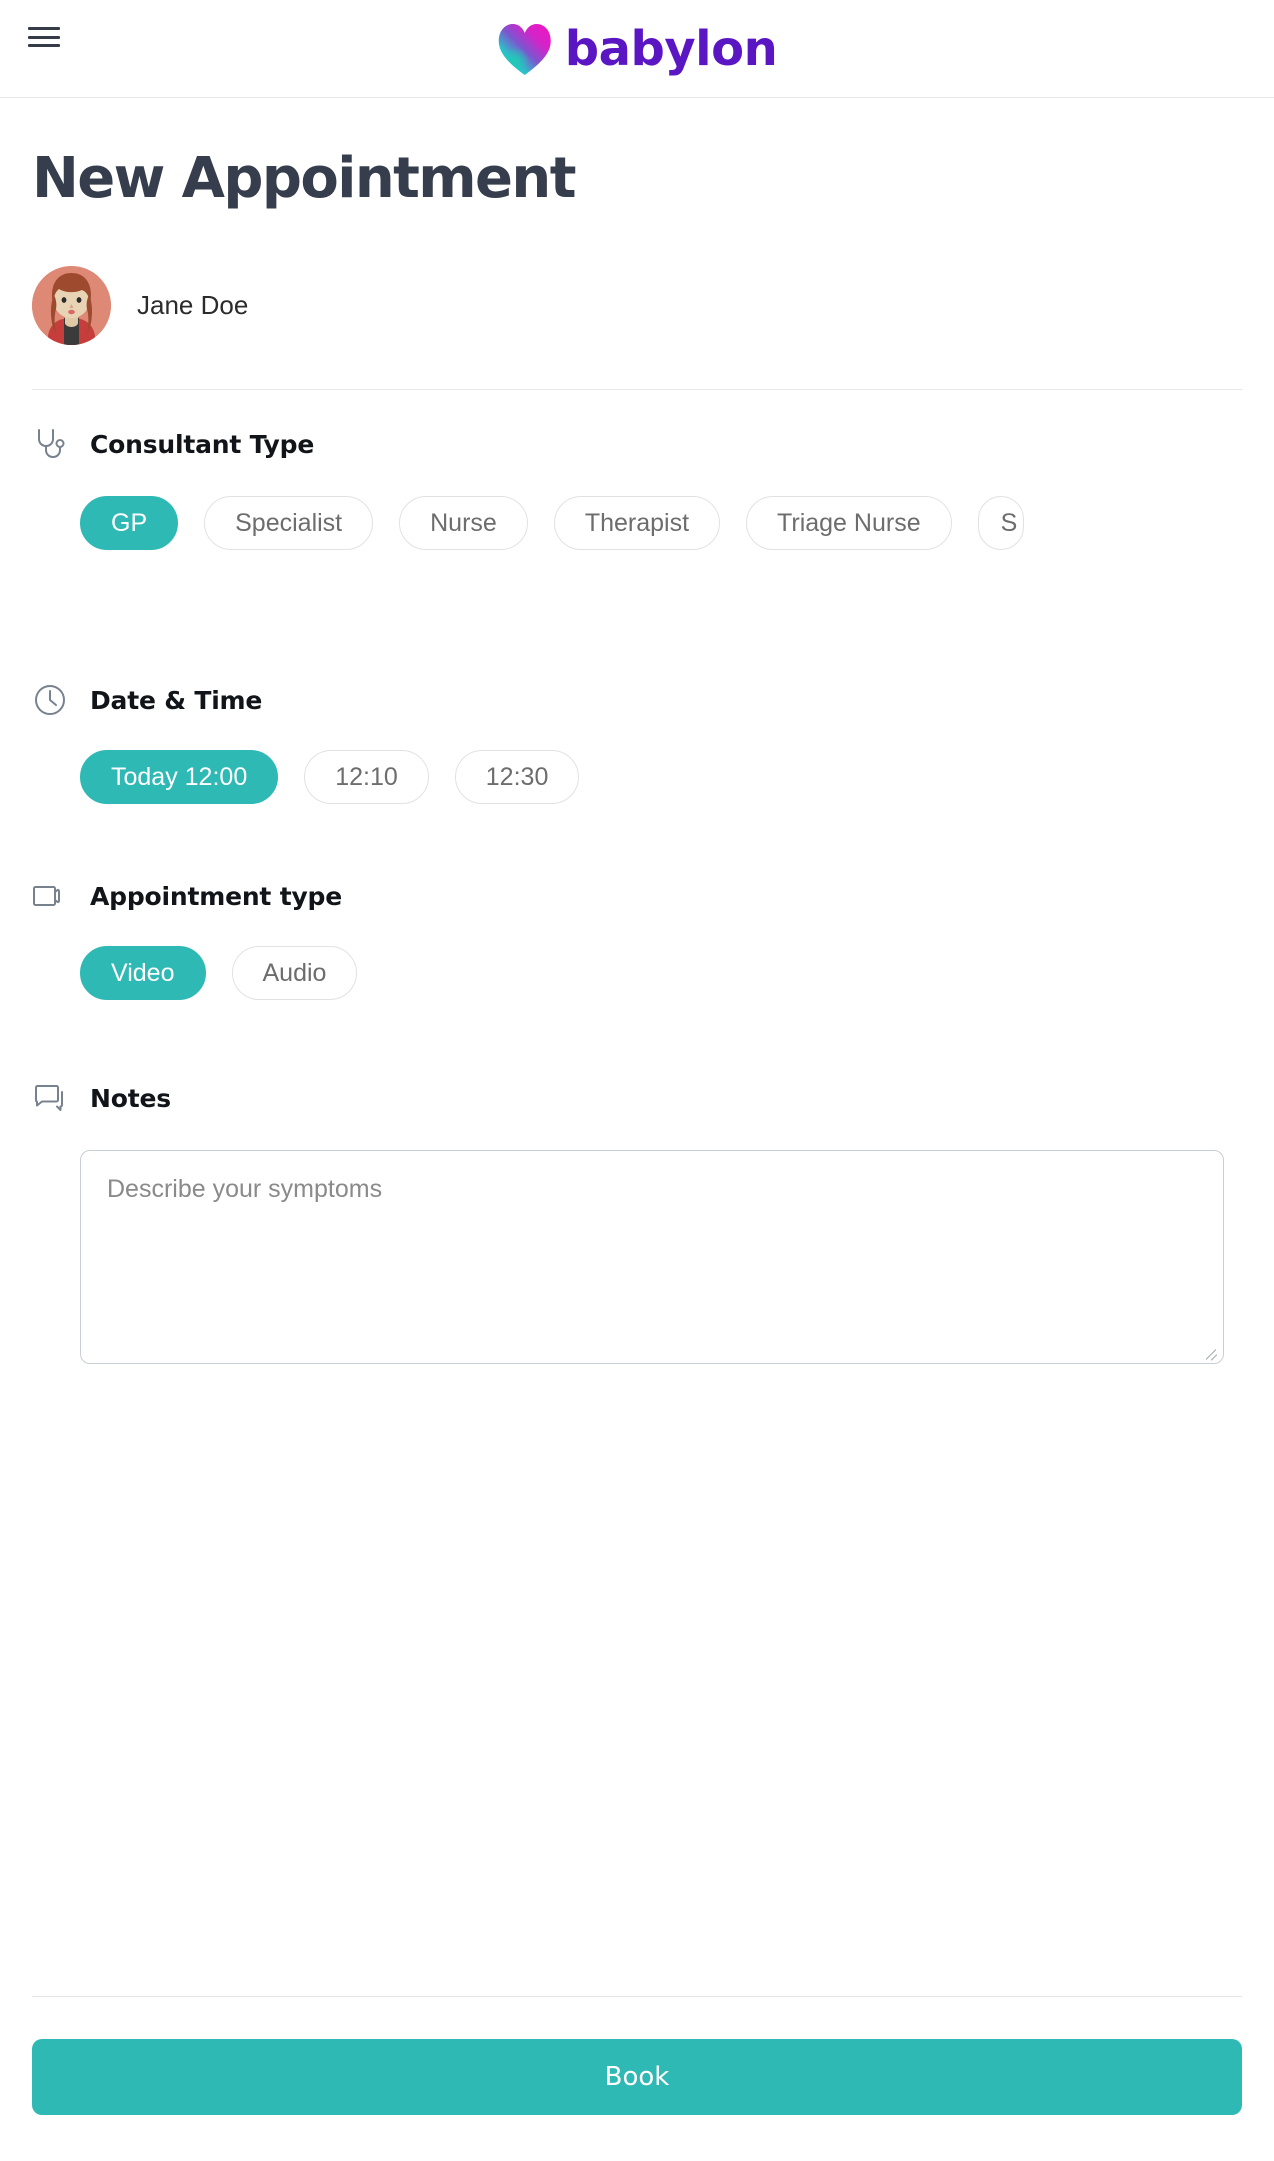 This screenshot has width=1274, height=2161. I want to click on chat-bubbles-icon, so click(50, 1098).